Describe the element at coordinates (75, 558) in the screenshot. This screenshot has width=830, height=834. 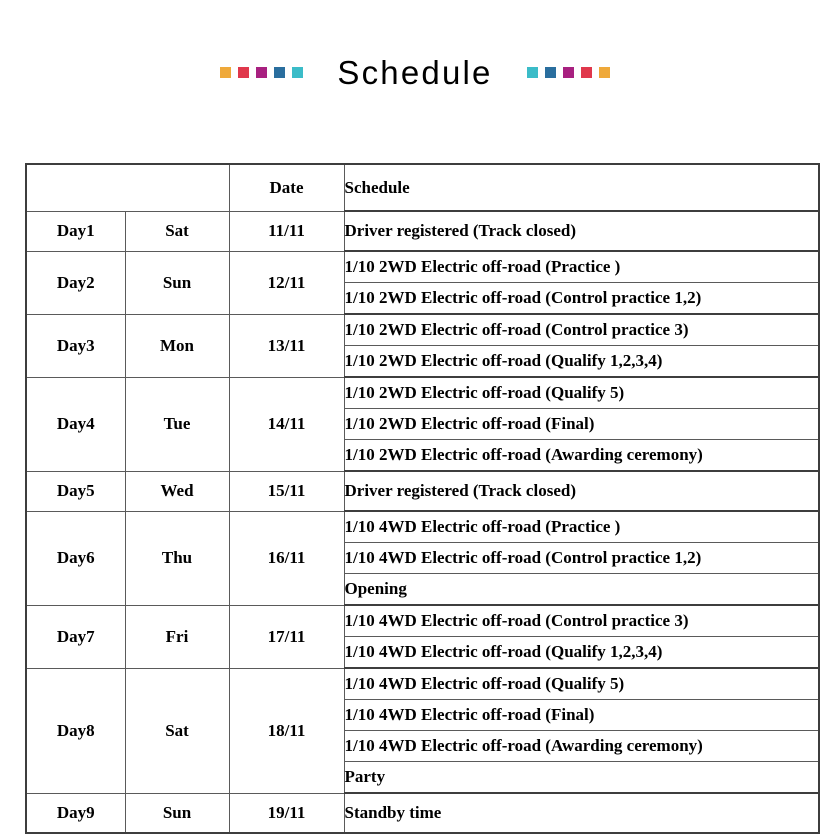
I see `cell-day-day6: Day6` at that location.